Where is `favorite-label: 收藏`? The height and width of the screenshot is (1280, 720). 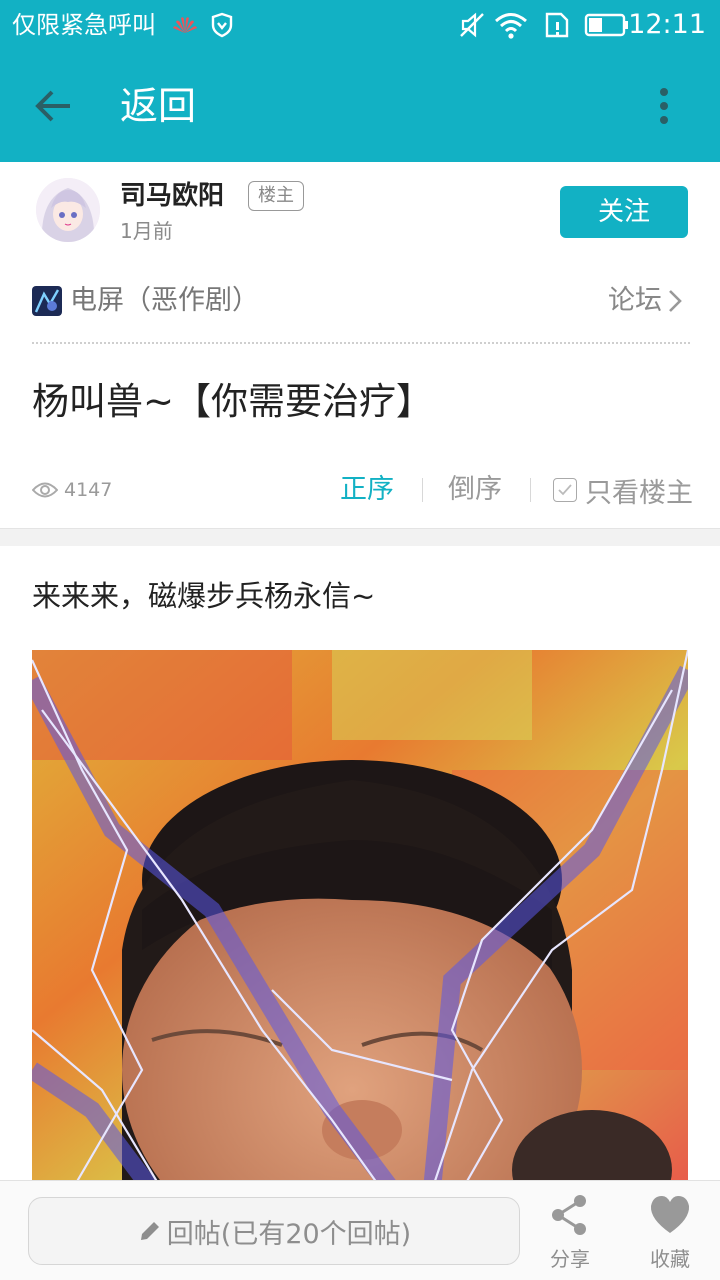
favorite-label: 收藏 is located at coordinates (670, 1259).